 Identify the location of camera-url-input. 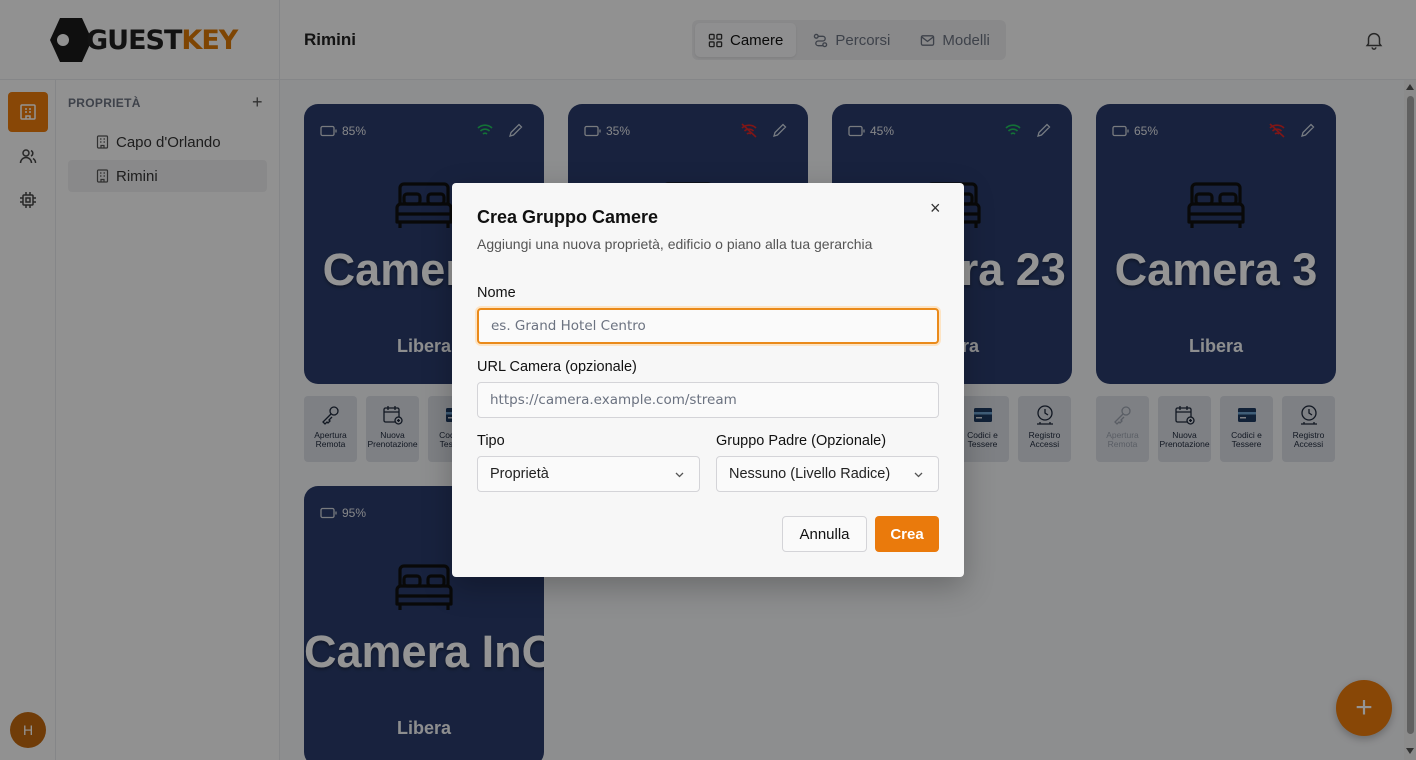
(708, 400).